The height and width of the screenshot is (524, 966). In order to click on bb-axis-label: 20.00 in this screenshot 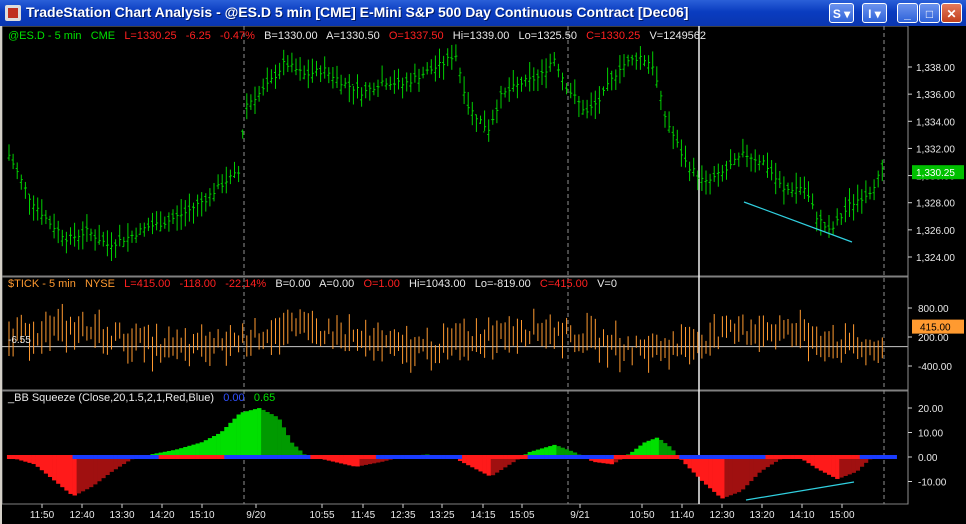, I will do `click(930, 409)`.